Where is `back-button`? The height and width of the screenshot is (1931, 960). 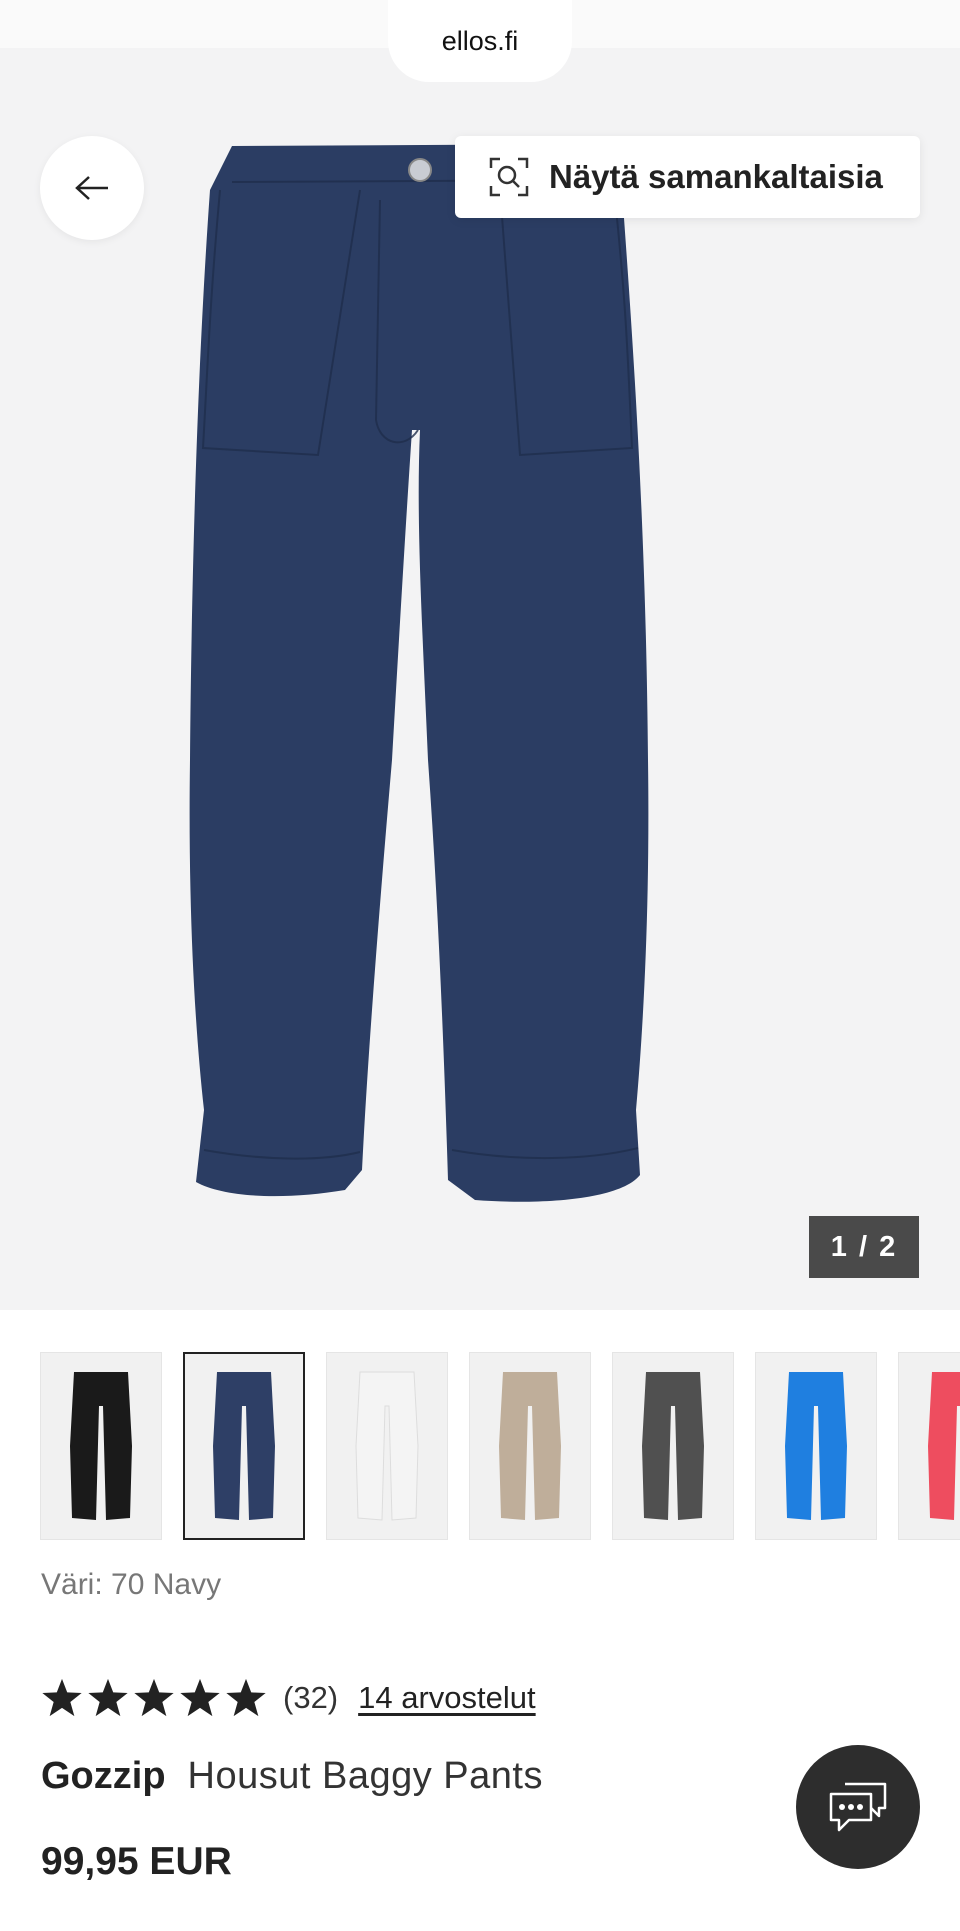
back-button is located at coordinates (92, 188).